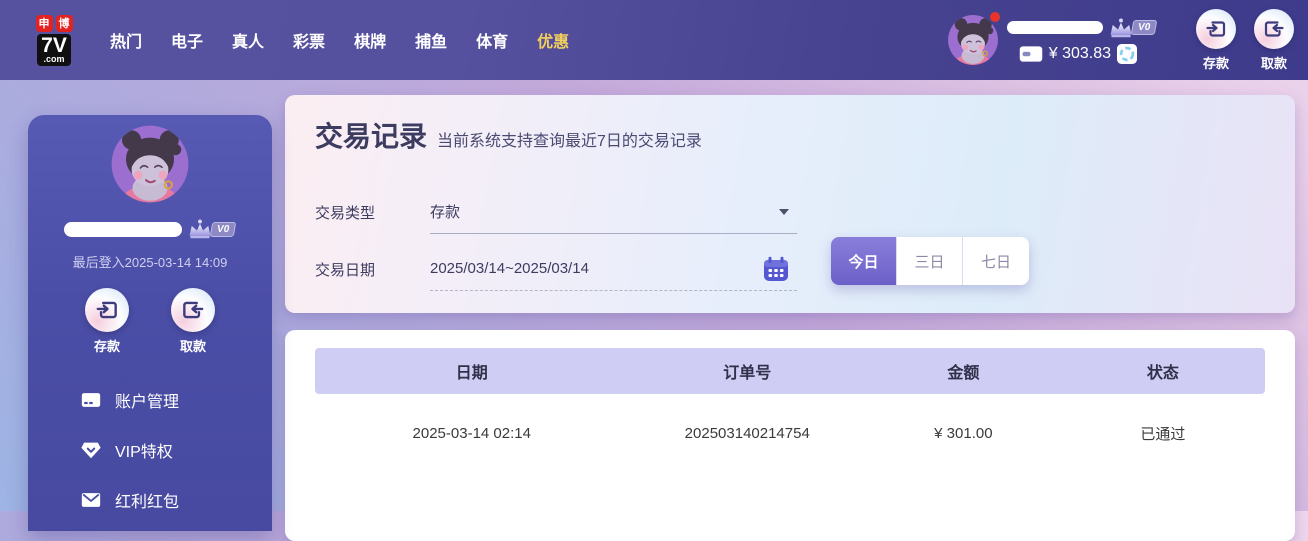 The width and height of the screenshot is (1308, 541). I want to click on user-info: V0 ¥ 303.83, so click(1082, 40).